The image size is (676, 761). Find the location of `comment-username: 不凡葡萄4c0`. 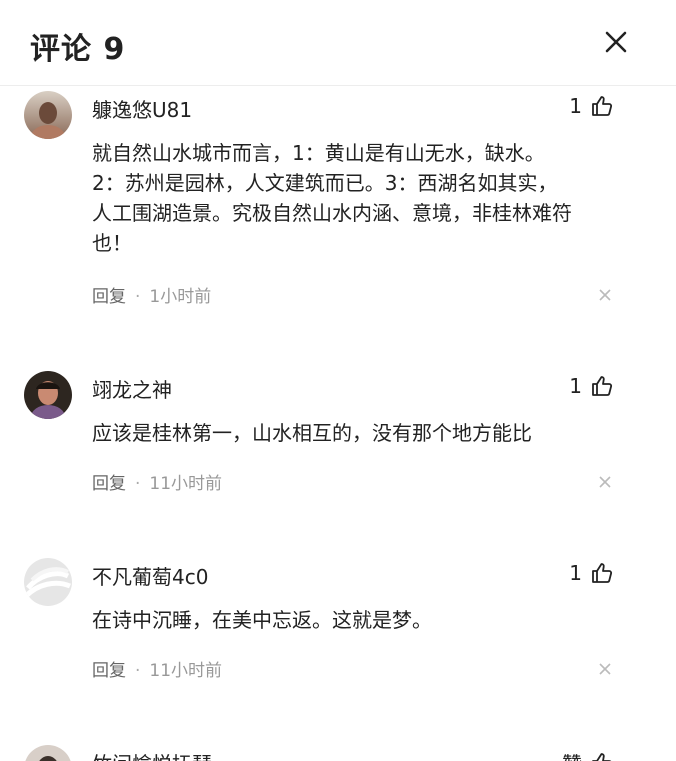

comment-username: 不凡葡萄4c0 is located at coordinates (150, 575).